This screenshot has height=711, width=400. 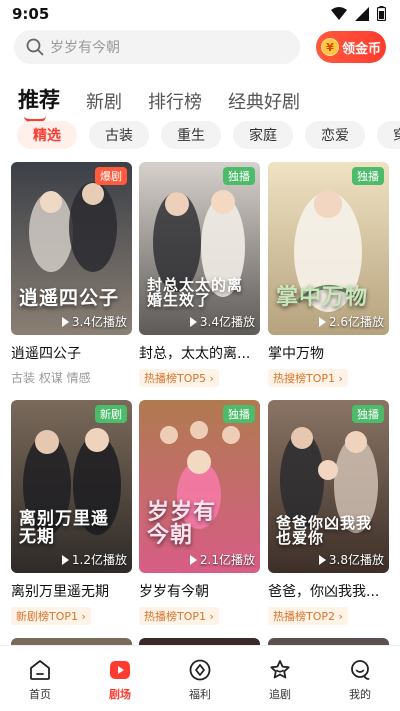 What do you see at coordinates (339, 13) in the screenshot?
I see `wifi-icon` at bounding box center [339, 13].